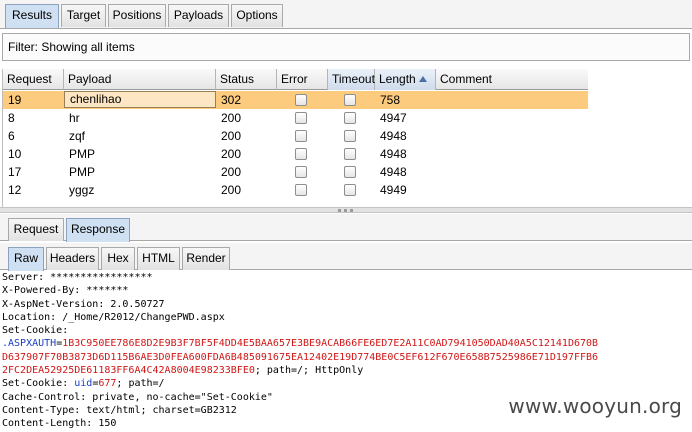  I want to click on table-row: 10 PMP 200 4948, so click(295, 154).